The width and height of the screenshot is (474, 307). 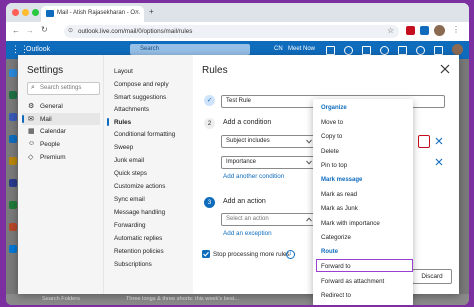 What do you see at coordinates (13, 73) in the screenshot?
I see `mail-rail-icon` at bounding box center [13, 73].